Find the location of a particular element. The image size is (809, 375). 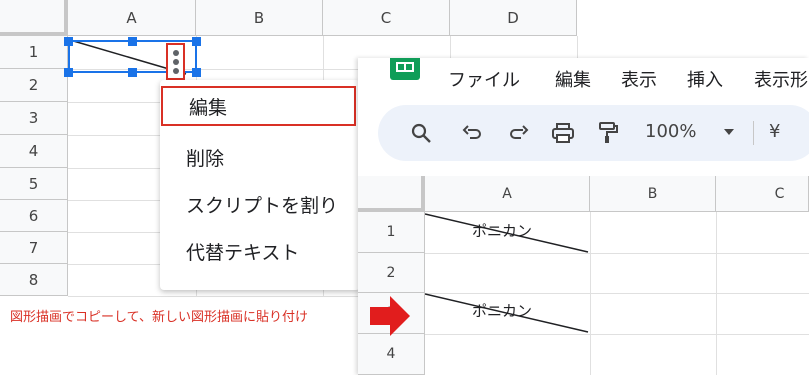

redo-icon is located at coordinates (518, 133).